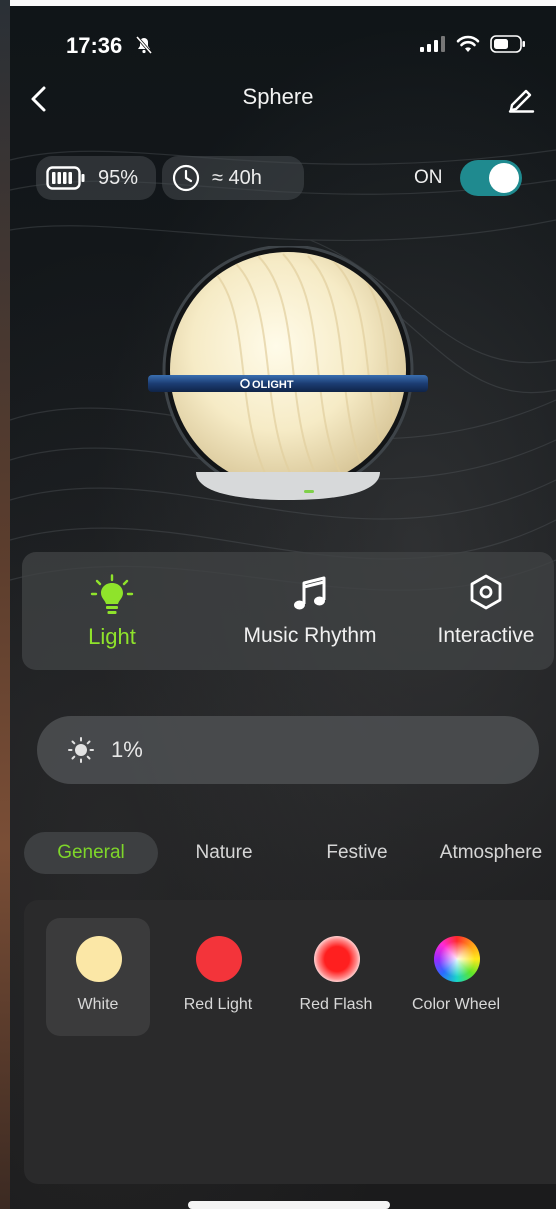 This screenshot has width=556, height=1209. Describe the element at coordinates (310, 593) in the screenshot. I see `music-note-icon` at that location.